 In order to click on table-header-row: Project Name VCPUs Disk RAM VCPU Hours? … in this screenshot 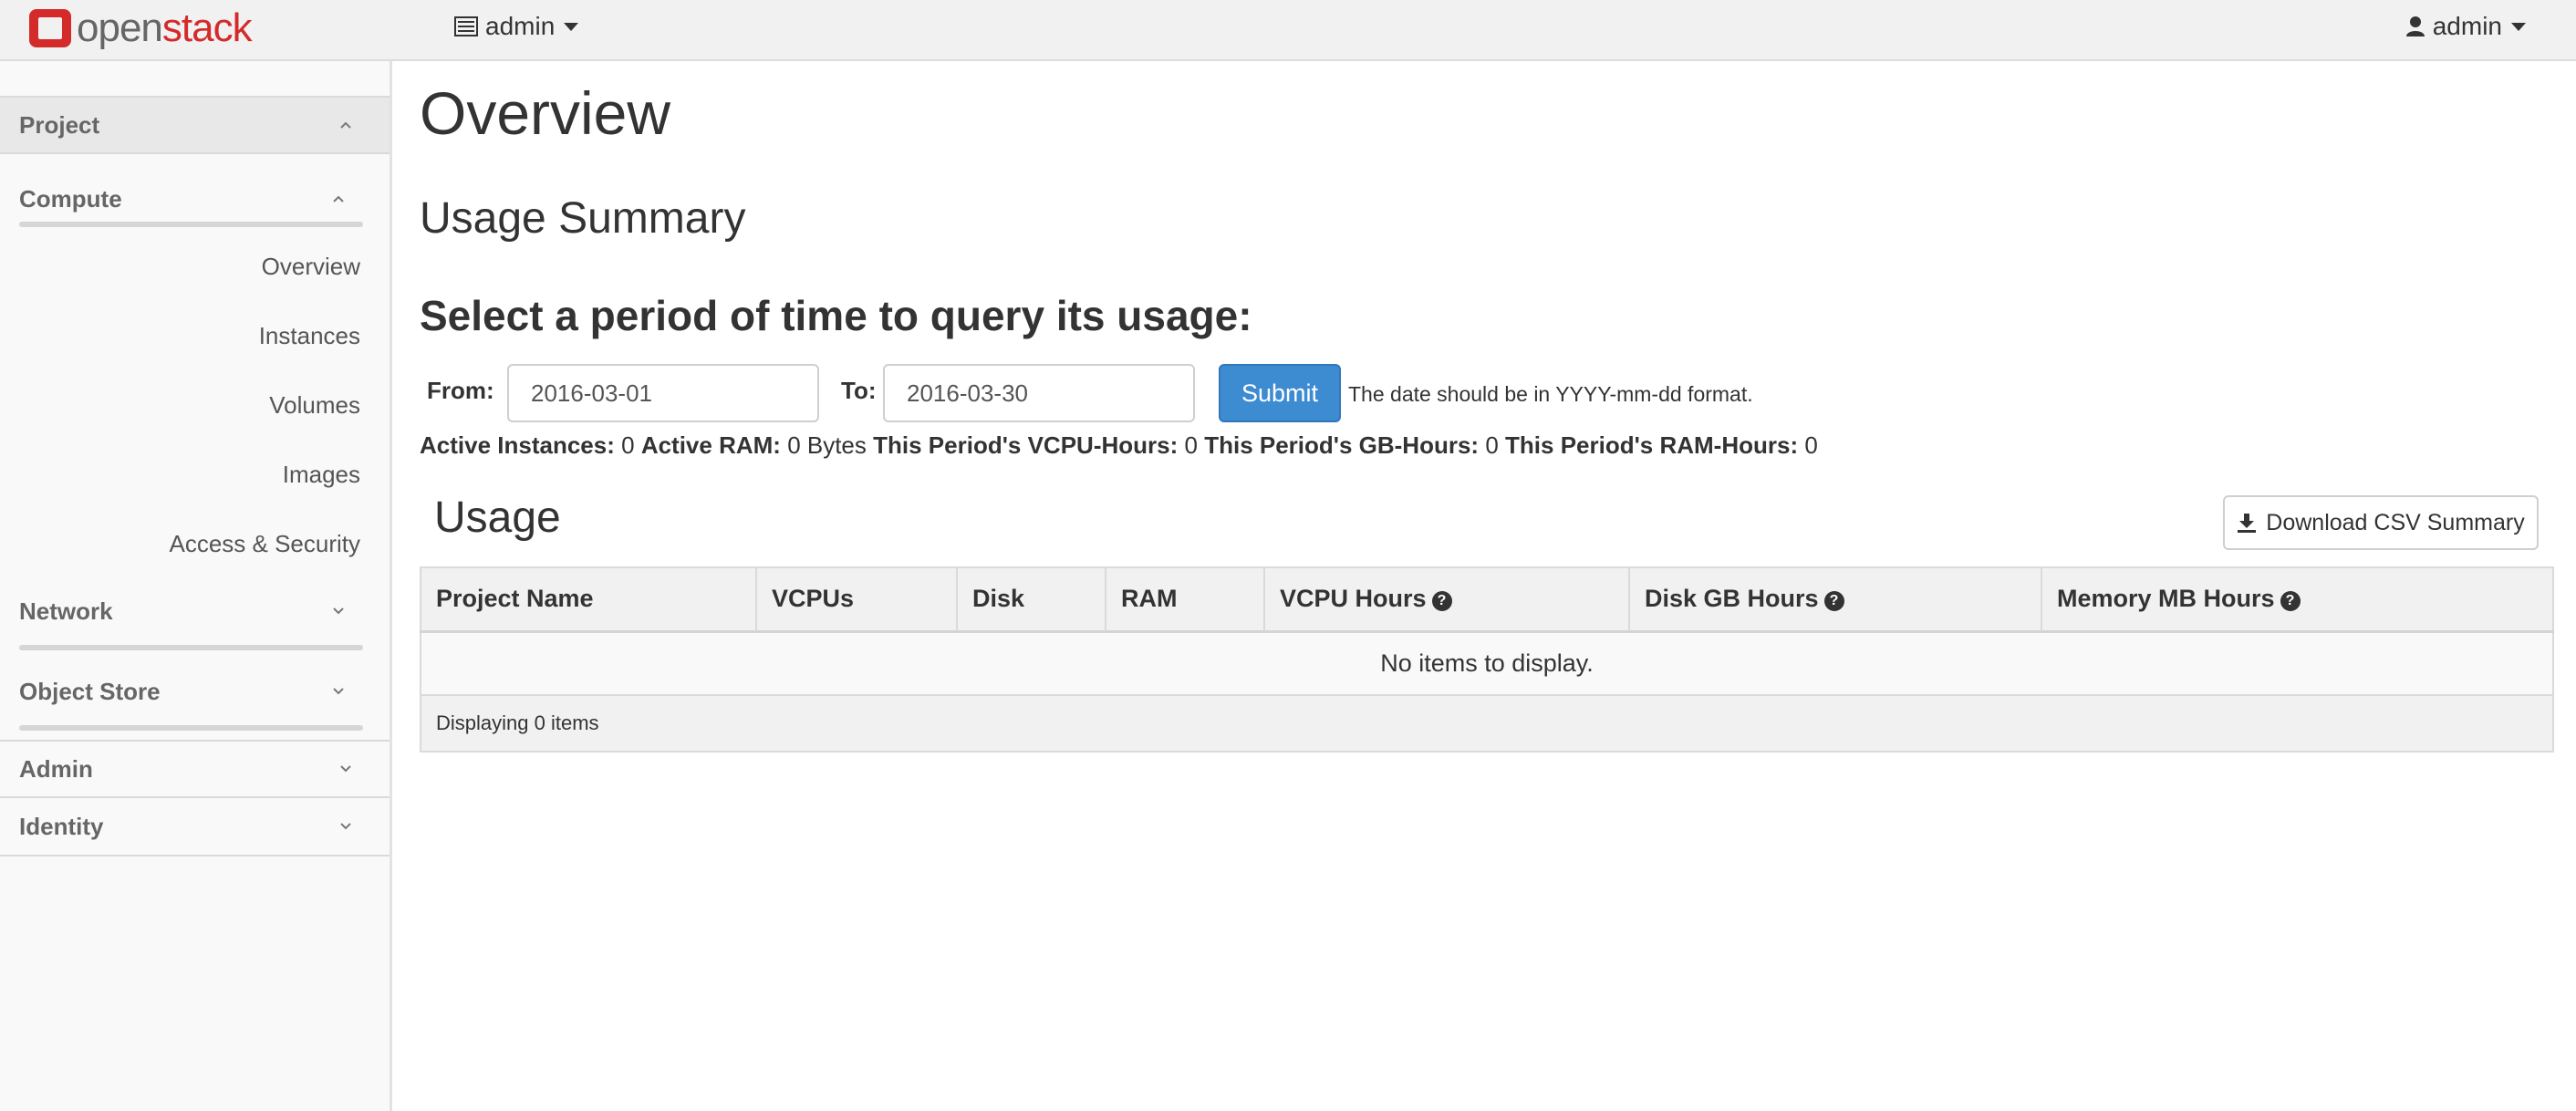, I will do `click(1487, 600)`.